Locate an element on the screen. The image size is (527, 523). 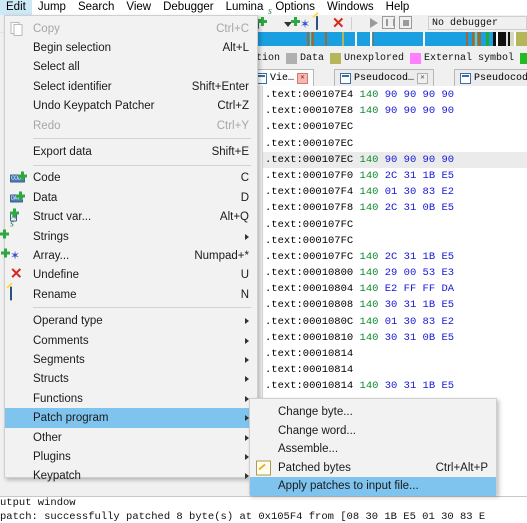
line-address: .text:00010814 is located at coordinates (309, 354).